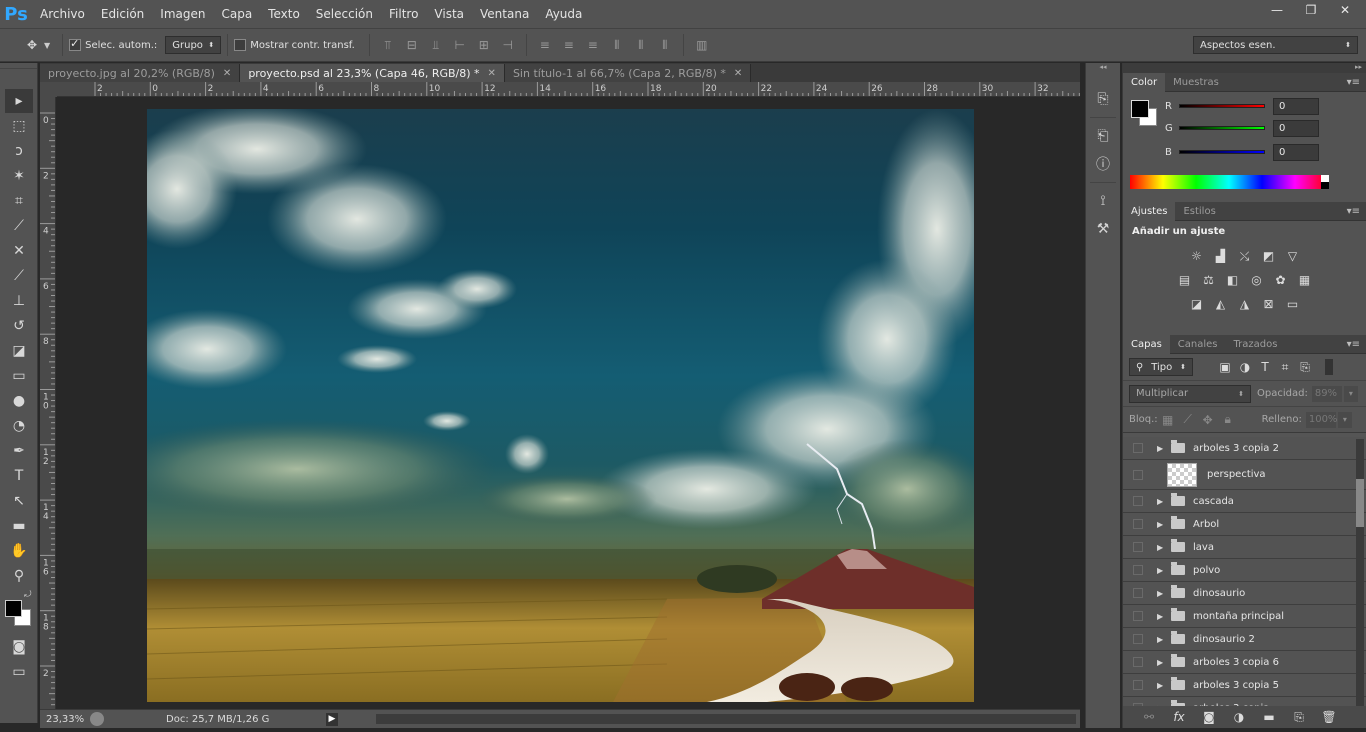 The width and height of the screenshot is (1366, 732). What do you see at coordinates (240, 45) in the screenshot?
I see `show-transform-checkbox` at bounding box center [240, 45].